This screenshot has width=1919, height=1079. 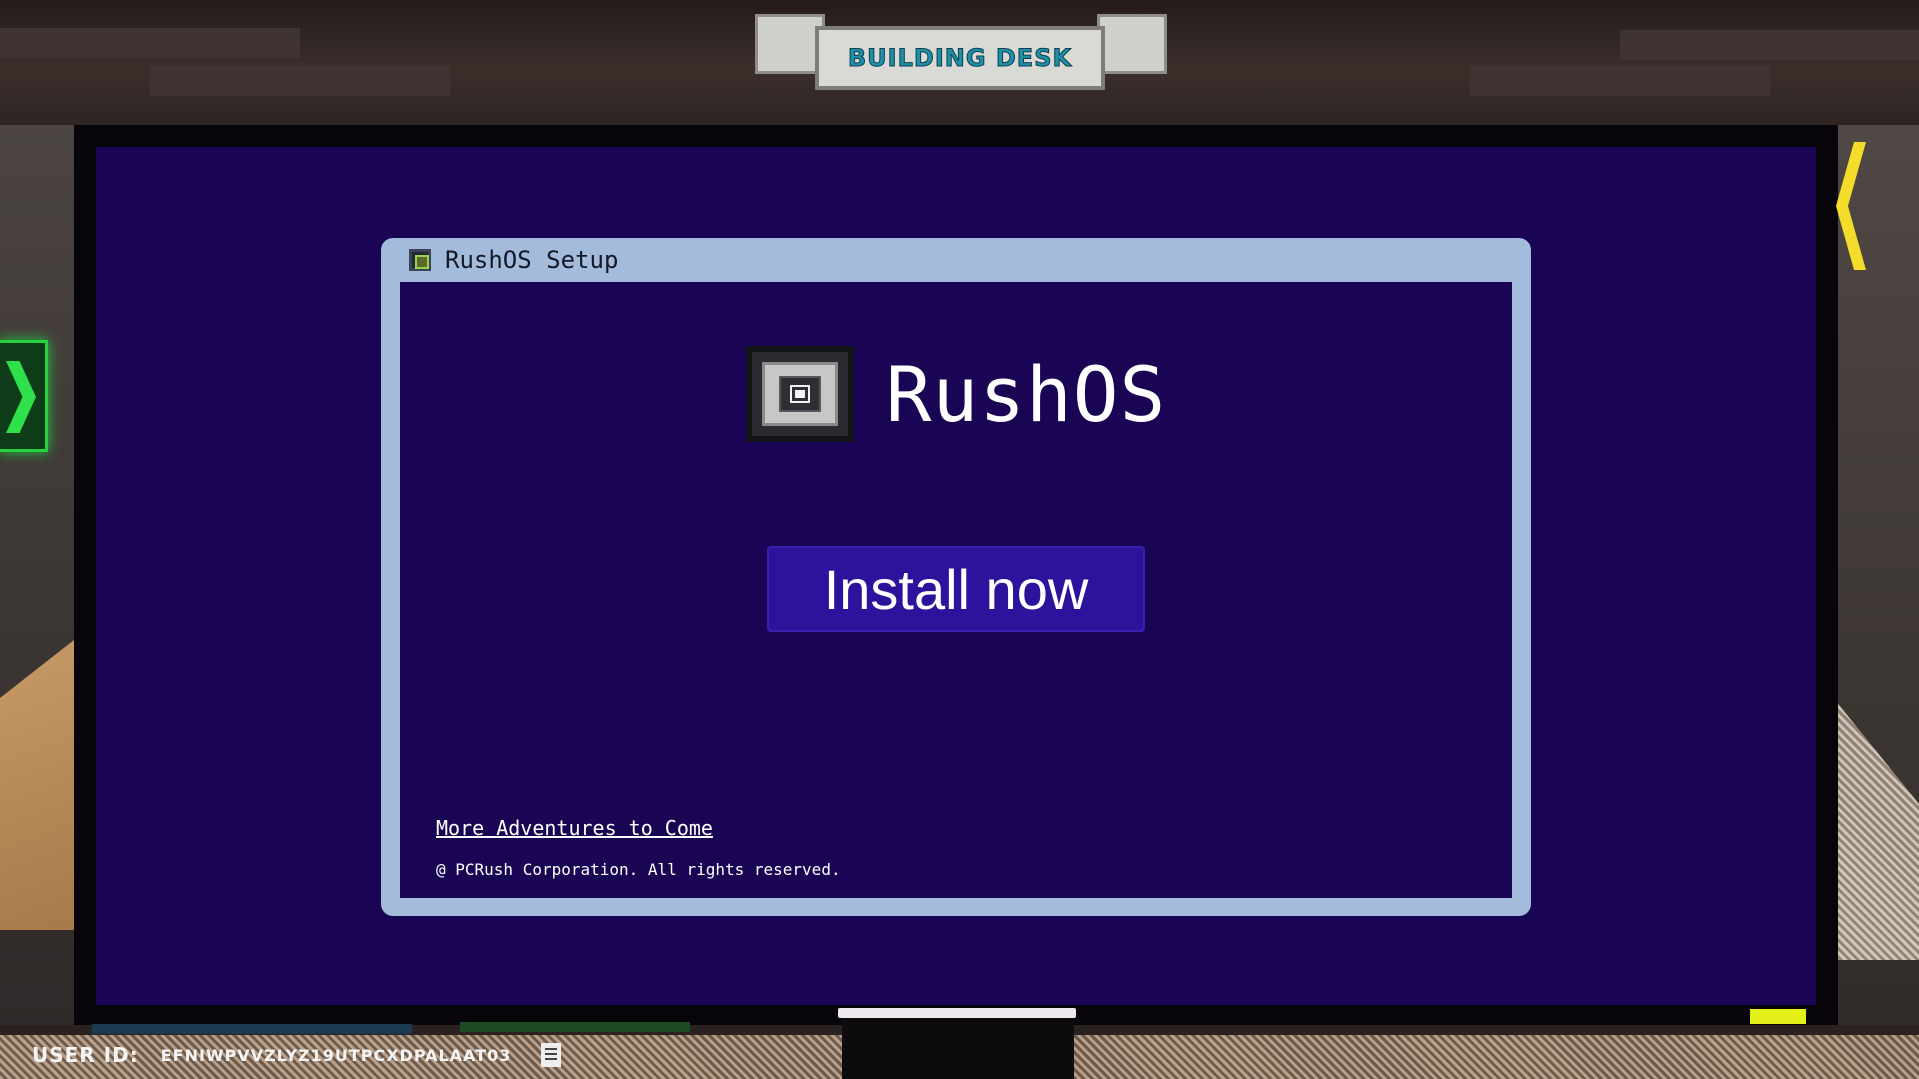 What do you see at coordinates (575, 1027) in the screenshot?
I see `desk-strip-green` at bounding box center [575, 1027].